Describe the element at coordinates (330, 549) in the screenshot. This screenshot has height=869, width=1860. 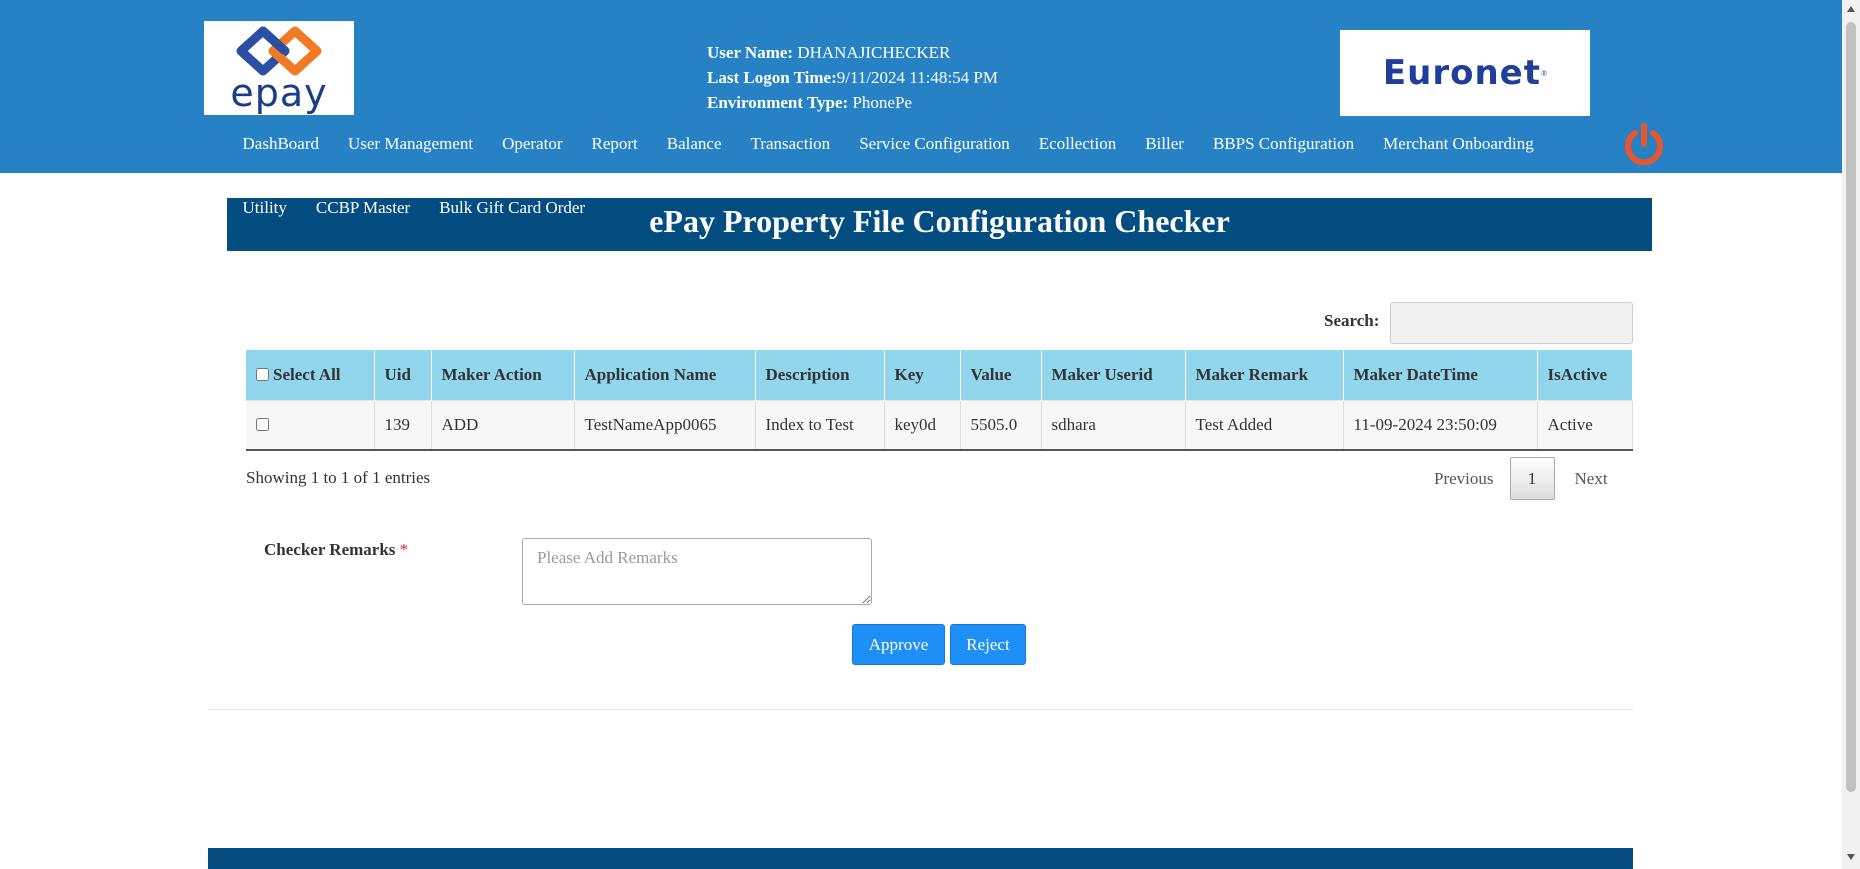
I see `checker-remarks-label-text: Checker Remarks` at that location.